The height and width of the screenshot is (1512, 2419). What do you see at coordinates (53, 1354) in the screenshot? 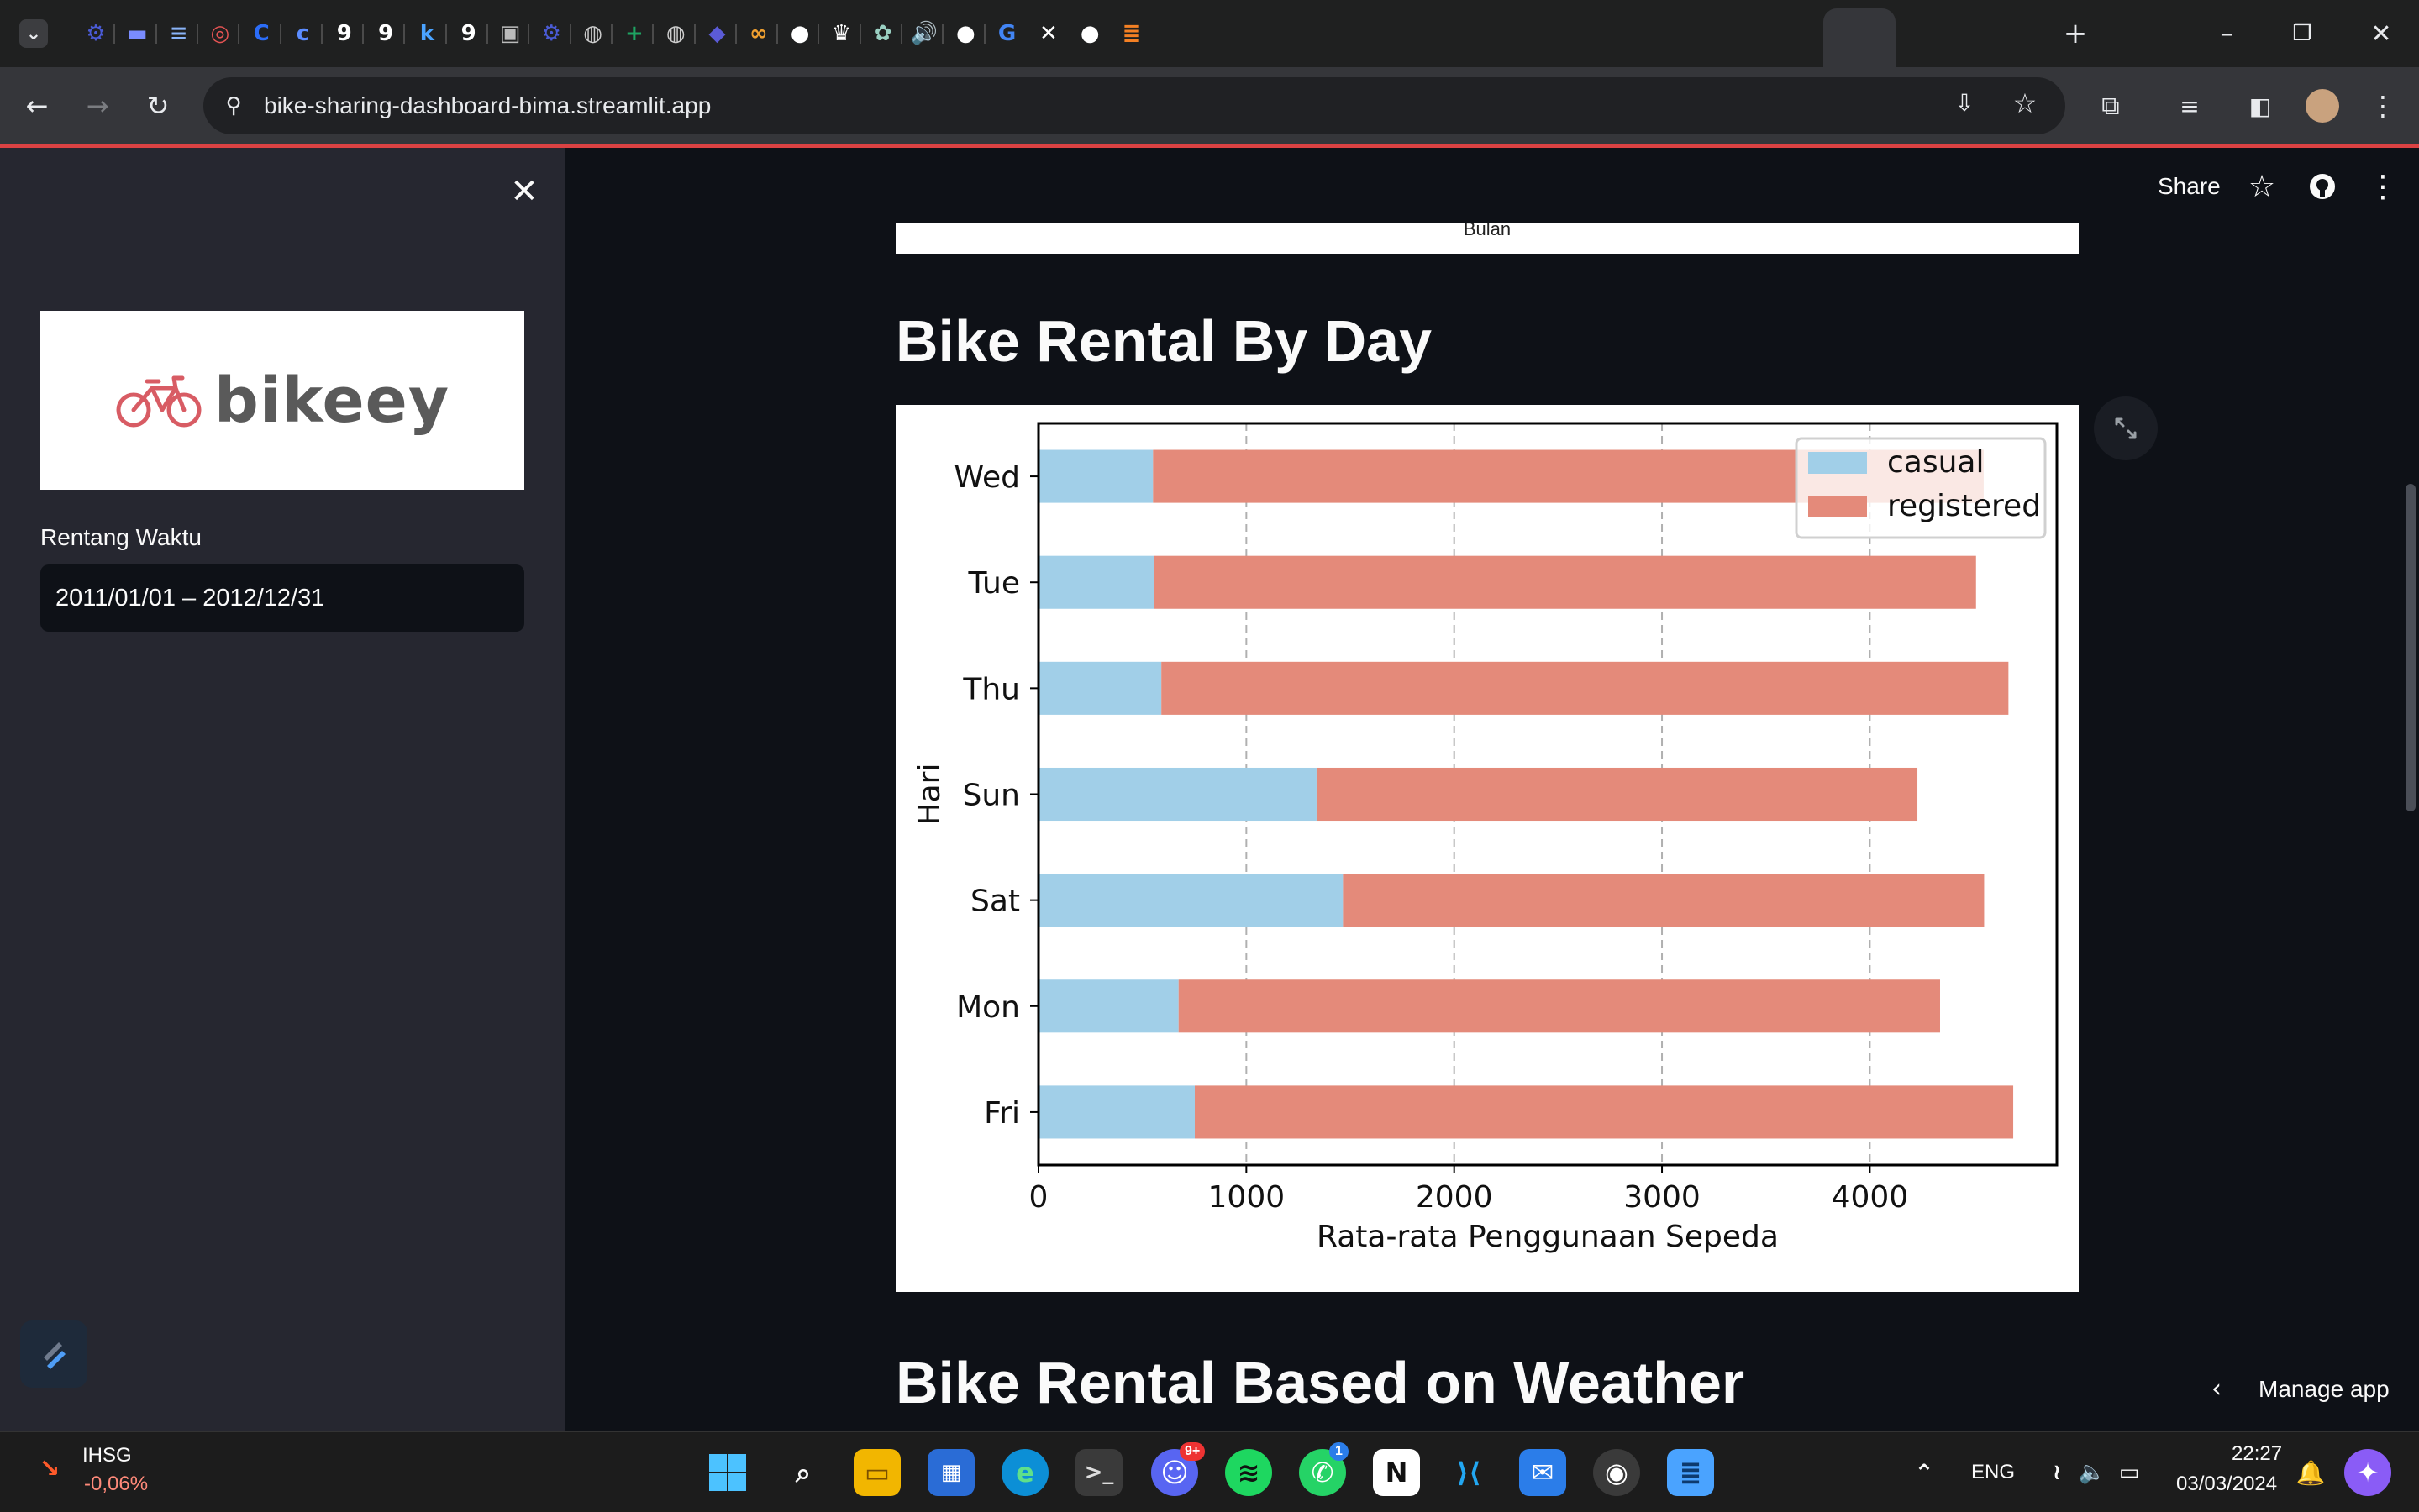
I see `streamlit-logo-button` at bounding box center [53, 1354].